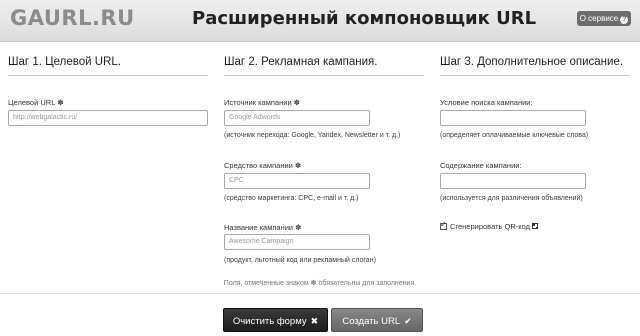 The height and width of the screenshot is (336, 640). I want to click on about-button: О сервисе?, so click(604, 18).